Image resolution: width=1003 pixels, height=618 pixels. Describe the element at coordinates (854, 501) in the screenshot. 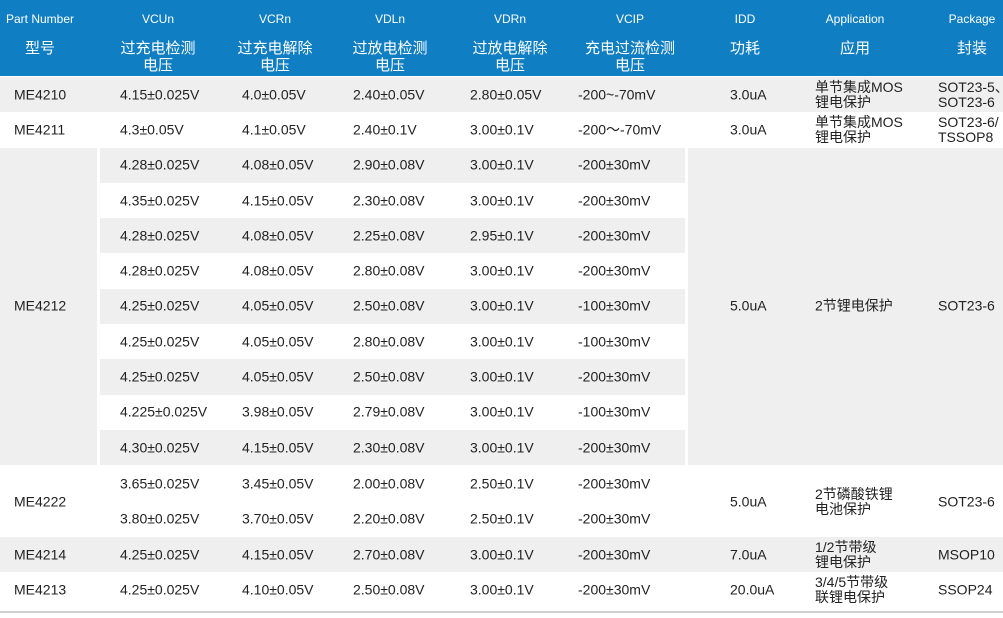

I see `application-value: 2节磷酸铁锂 电池保护` at that location.